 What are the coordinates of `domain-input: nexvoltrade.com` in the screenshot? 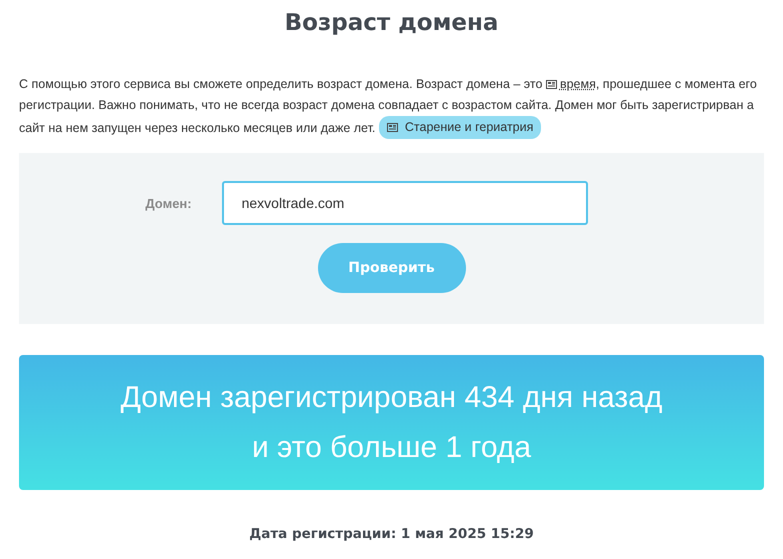 It's located at (405, 203).